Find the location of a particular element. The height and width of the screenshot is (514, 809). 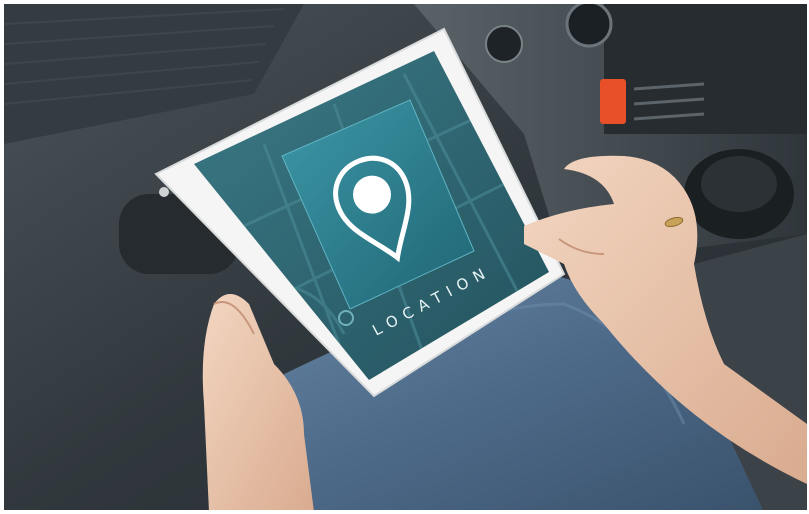

hazard-button is located at coordinates (613, 101).